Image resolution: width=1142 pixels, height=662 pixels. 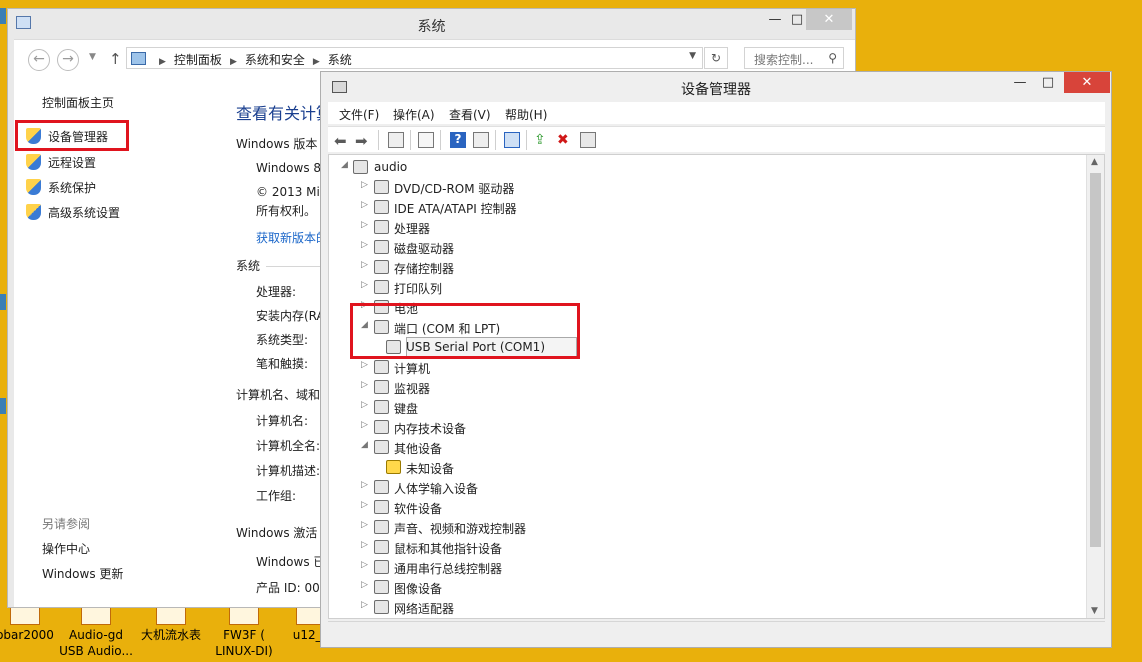 I want to click on refresh-button: ↻, so click(x=716, y=58).